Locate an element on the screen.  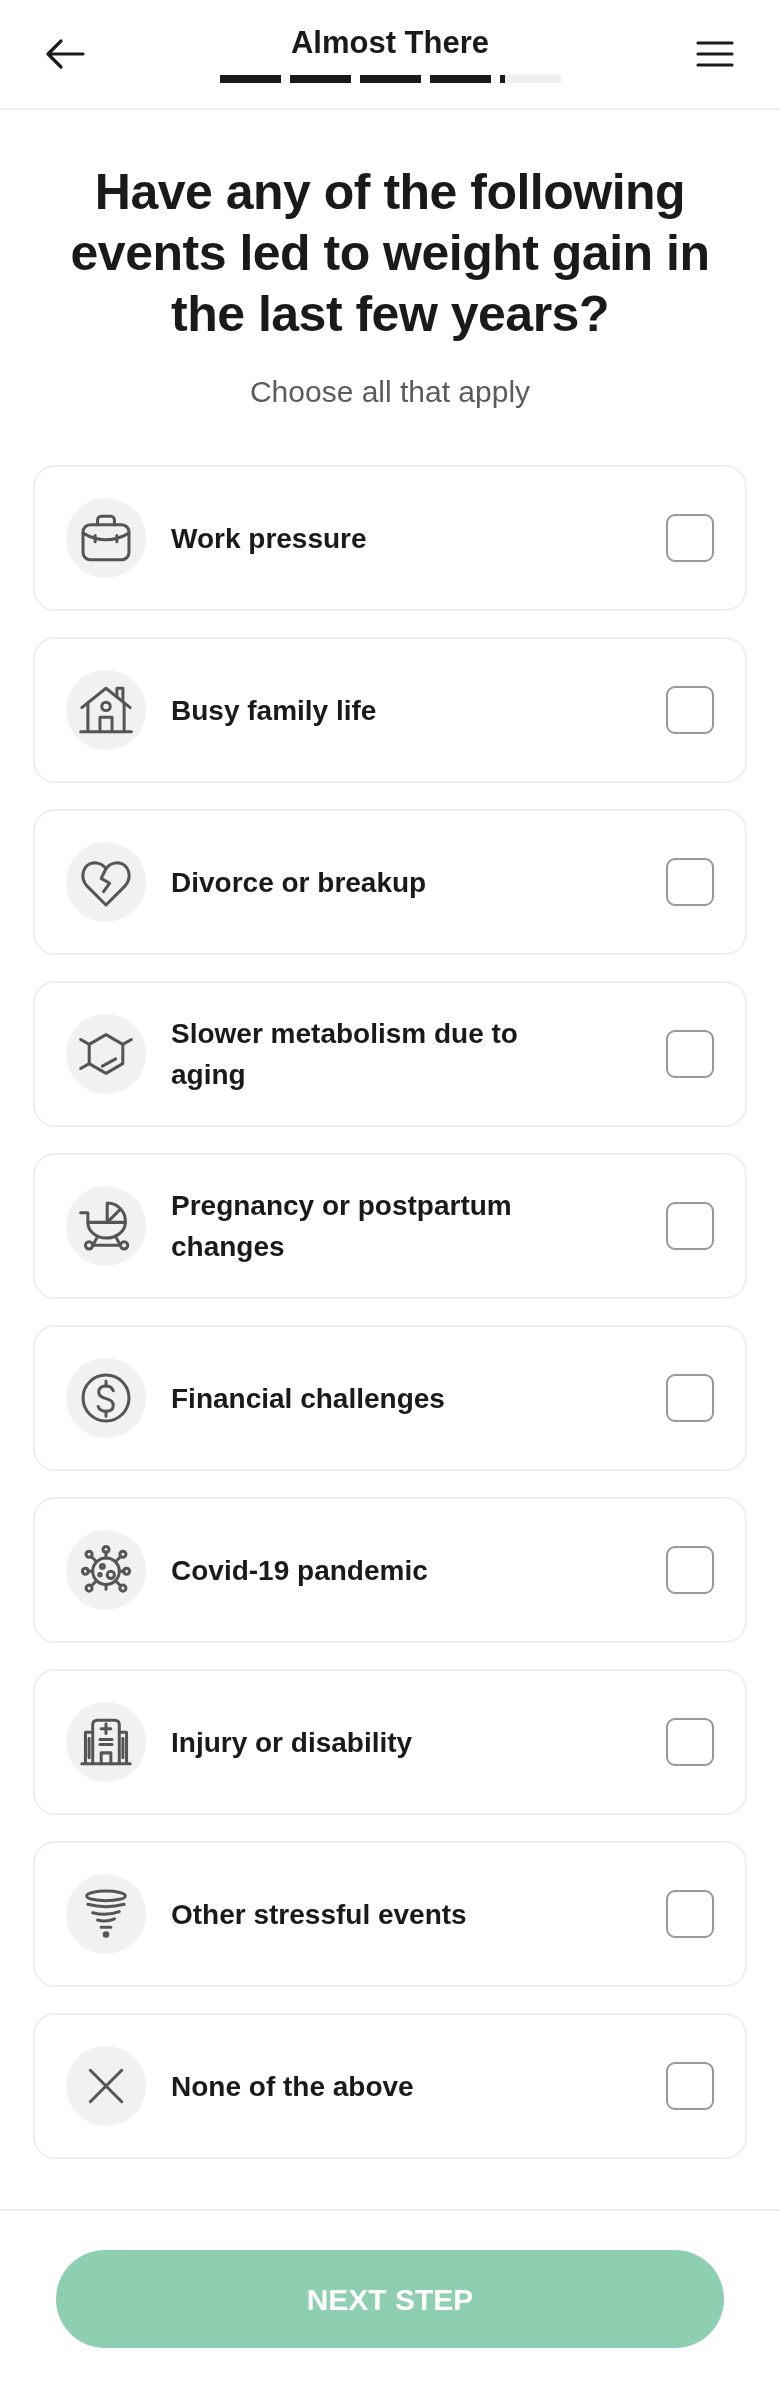
option-card: Divorce or breakup is located at coordinates (390, 882).